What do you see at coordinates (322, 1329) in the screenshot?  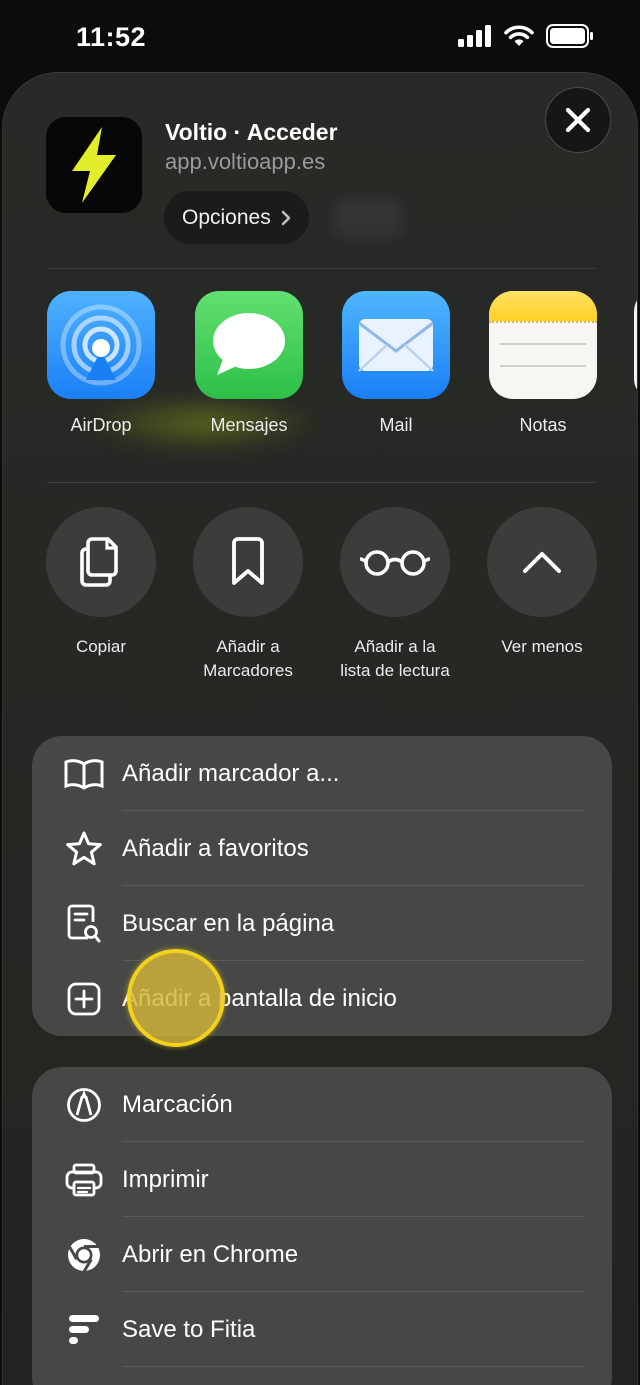 I see `menu-item-save-to-fitia: Save to Fitia` at bounding box center [322, 1329].